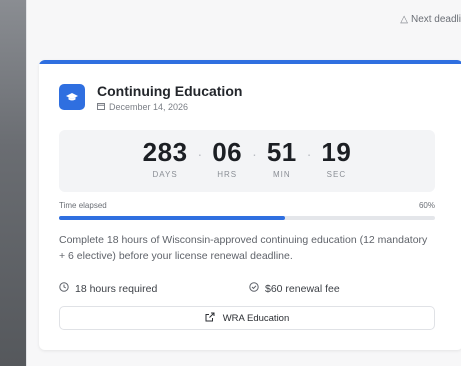  Describe the element at coordinates (302, 288) in the screenshot. I see `renewal-fee-text: $60 renewal fee` at that location.